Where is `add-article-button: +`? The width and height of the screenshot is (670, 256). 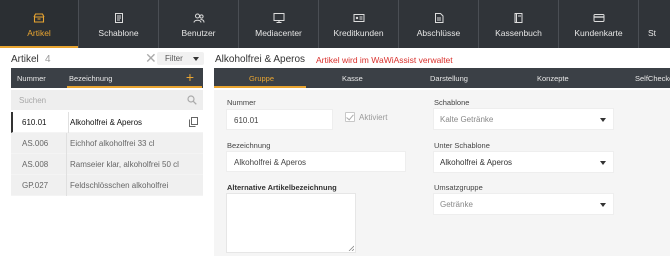
add-article-button: + is located at coordinates (190, 77).